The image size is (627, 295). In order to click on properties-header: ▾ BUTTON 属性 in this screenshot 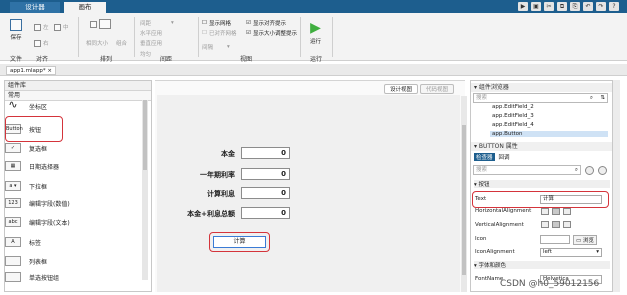, I will do `click(541, 146)`.